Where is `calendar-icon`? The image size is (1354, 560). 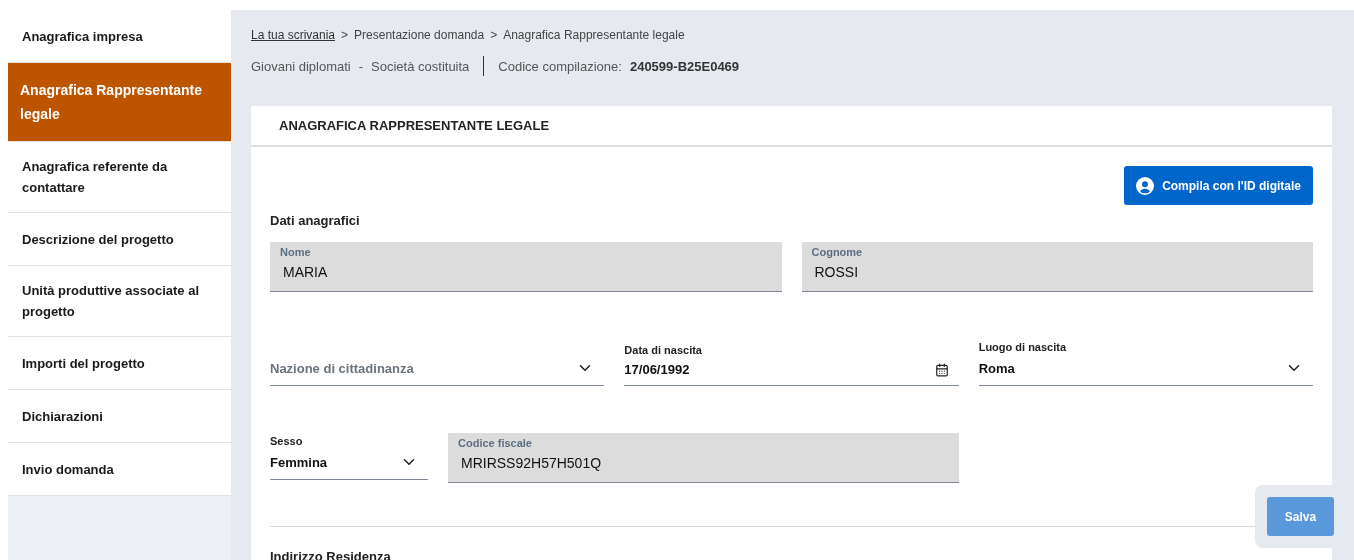
calendar-icon is located at coordinates (941, 369).